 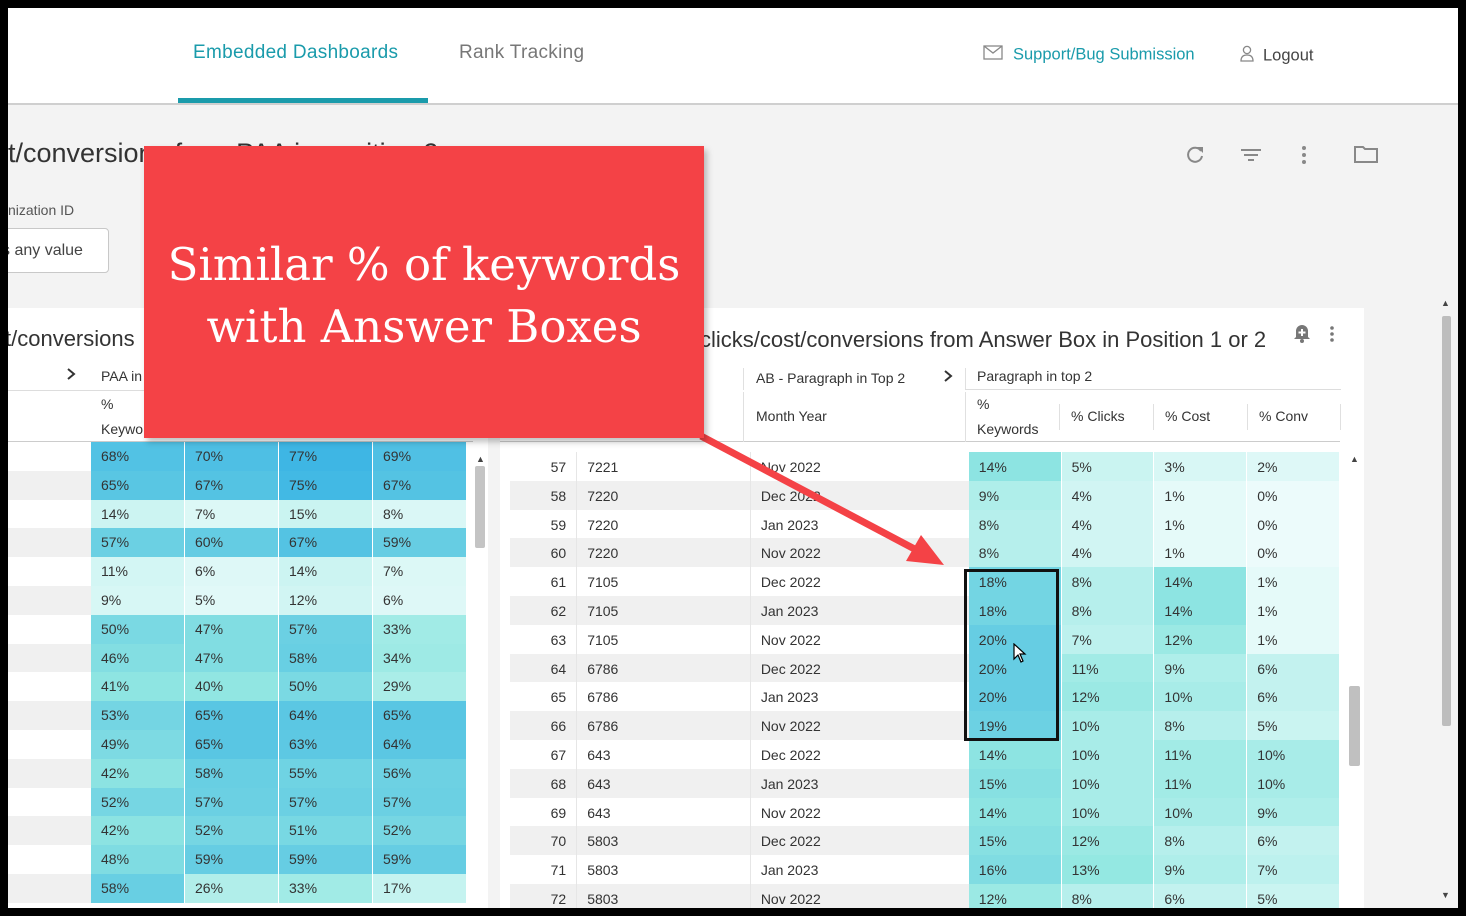 What do you see at coordinates (1445, 303) in the screenshot?
I see `scroll-up-icon: ▲` at bounding box center [1445, 303].